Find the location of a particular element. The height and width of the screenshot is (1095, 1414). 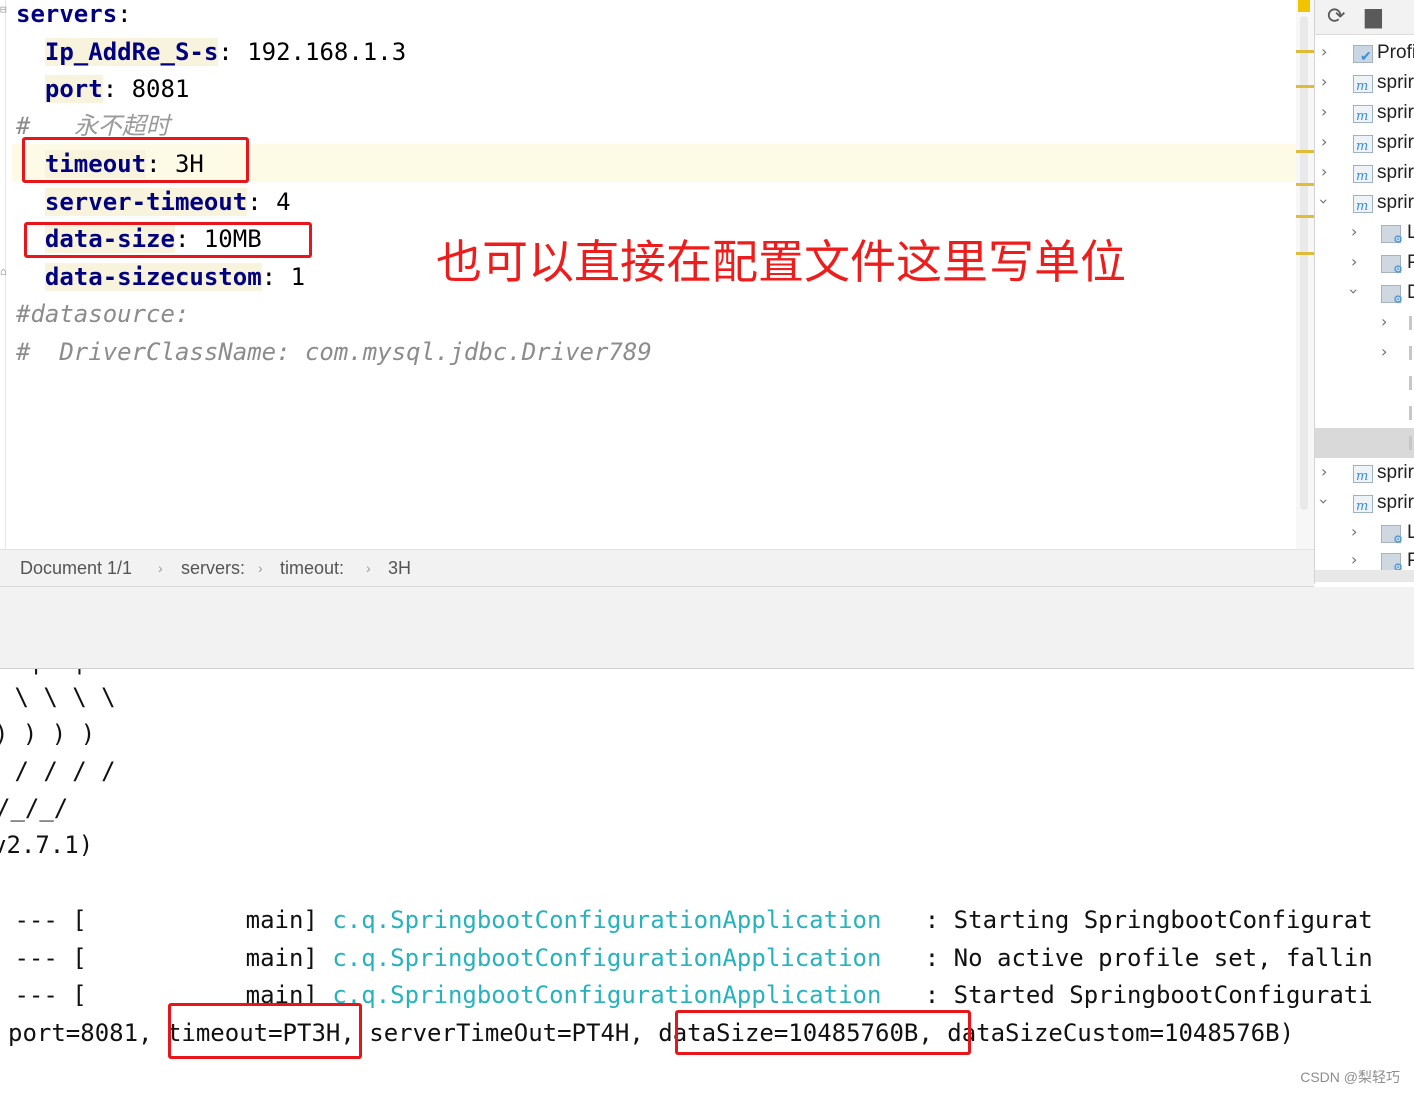

yaml-line-port: port: 8081 is located at coordinates (102, 89).